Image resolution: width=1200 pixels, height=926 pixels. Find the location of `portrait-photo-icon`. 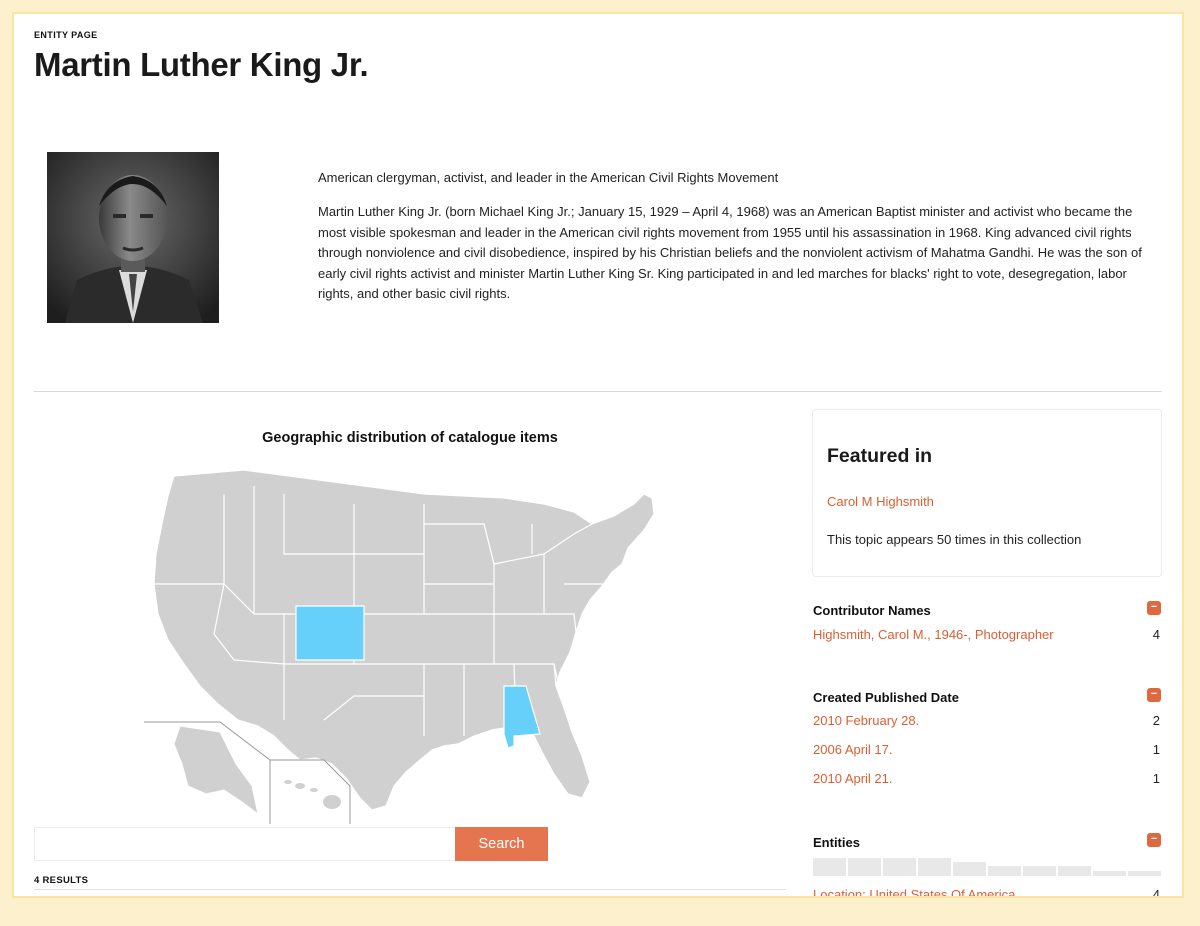

portrait-photo-icon is located at coordinates (133, 237).